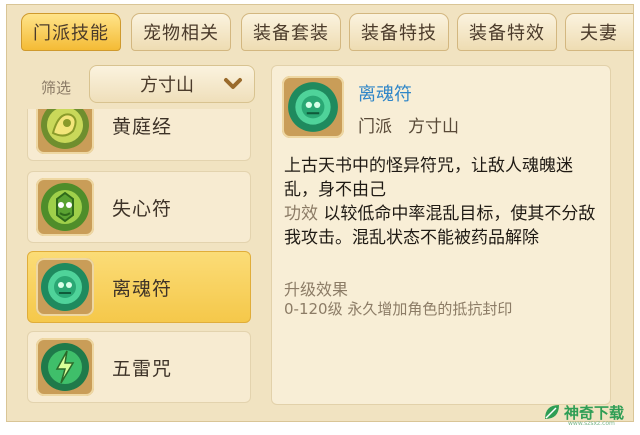 The image size is (640, 435). What do you see at coordinates (398, 309) in the screenshot?
I see `upgrade-text: 0-120级 永久增加角色的抵抗封印` at bounding box center [398, 309].